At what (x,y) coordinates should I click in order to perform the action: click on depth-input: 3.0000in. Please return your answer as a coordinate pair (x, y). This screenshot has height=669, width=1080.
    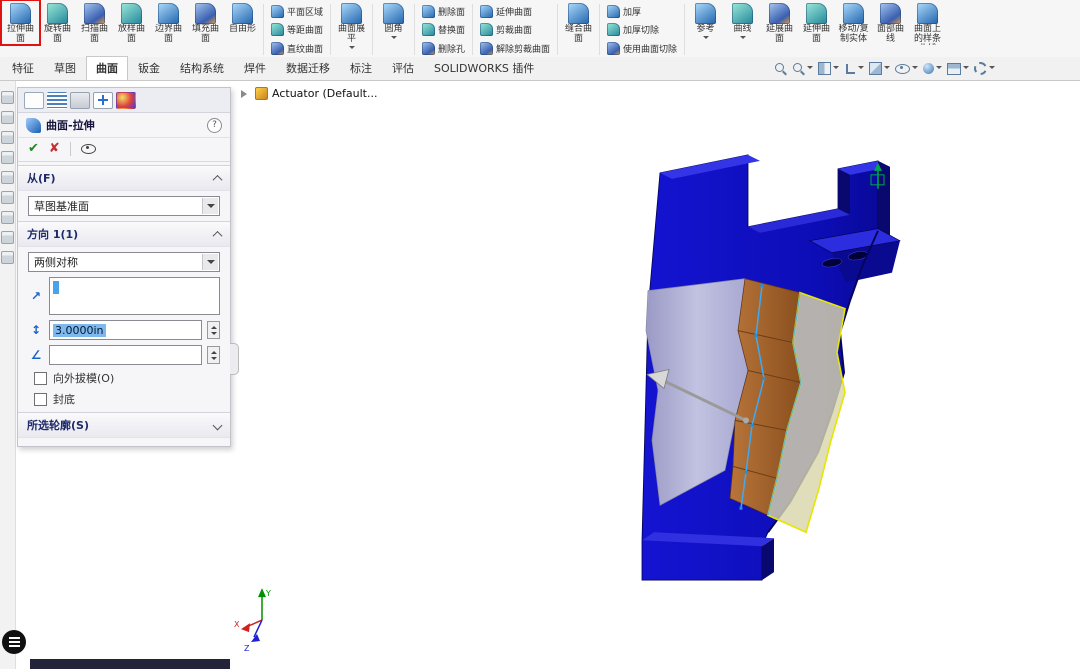
    Looking at the image, I should click on (125, 330).